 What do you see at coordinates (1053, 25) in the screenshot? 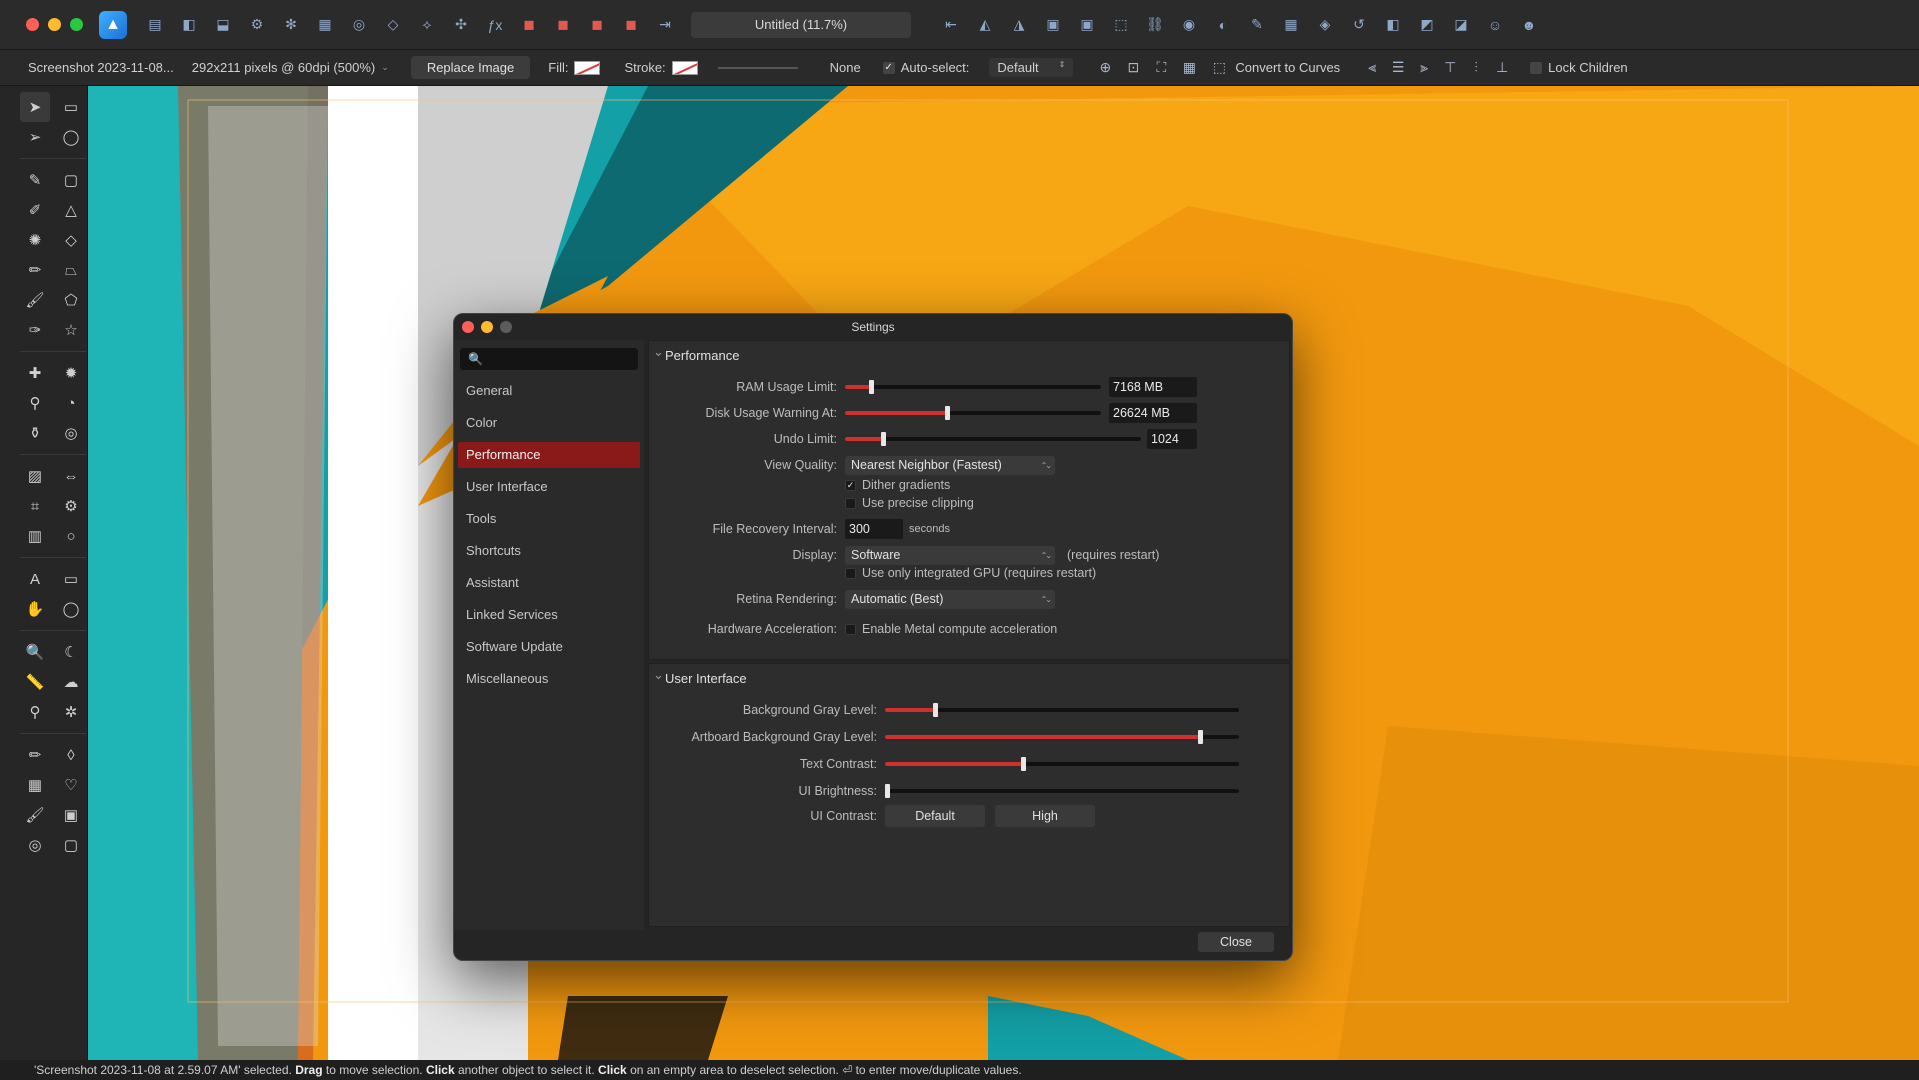
I see `move-back-icon: ▣` at bounding box center [1053, 25].